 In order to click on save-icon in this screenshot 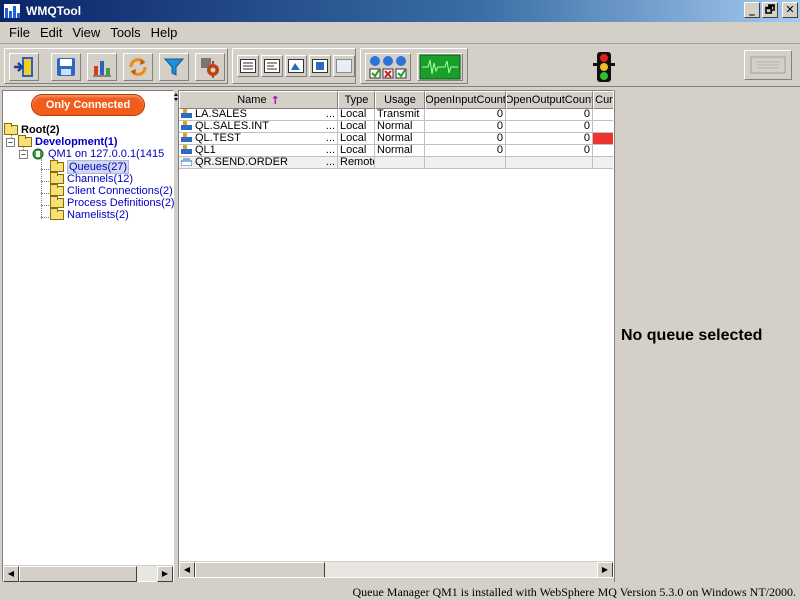, I will do `click(66, 67)`.